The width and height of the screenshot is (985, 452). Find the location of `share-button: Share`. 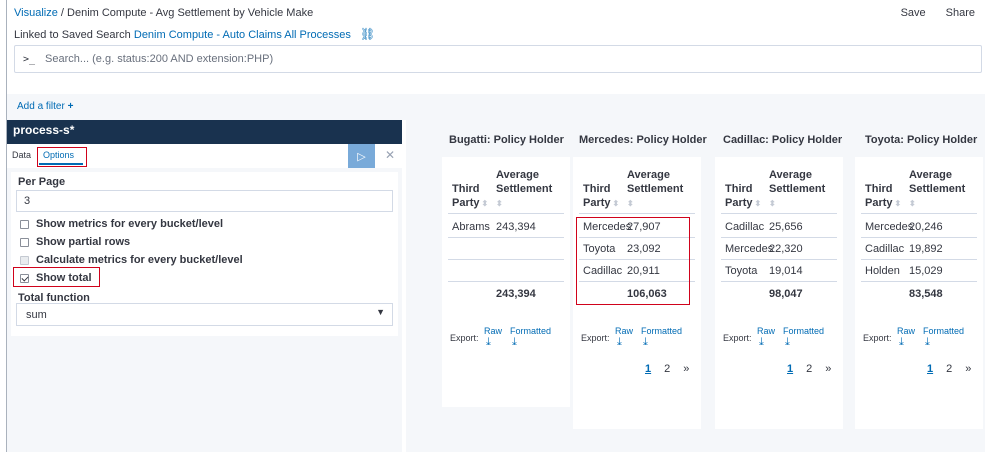

share-button: Share is located at coordinates (960, 13).